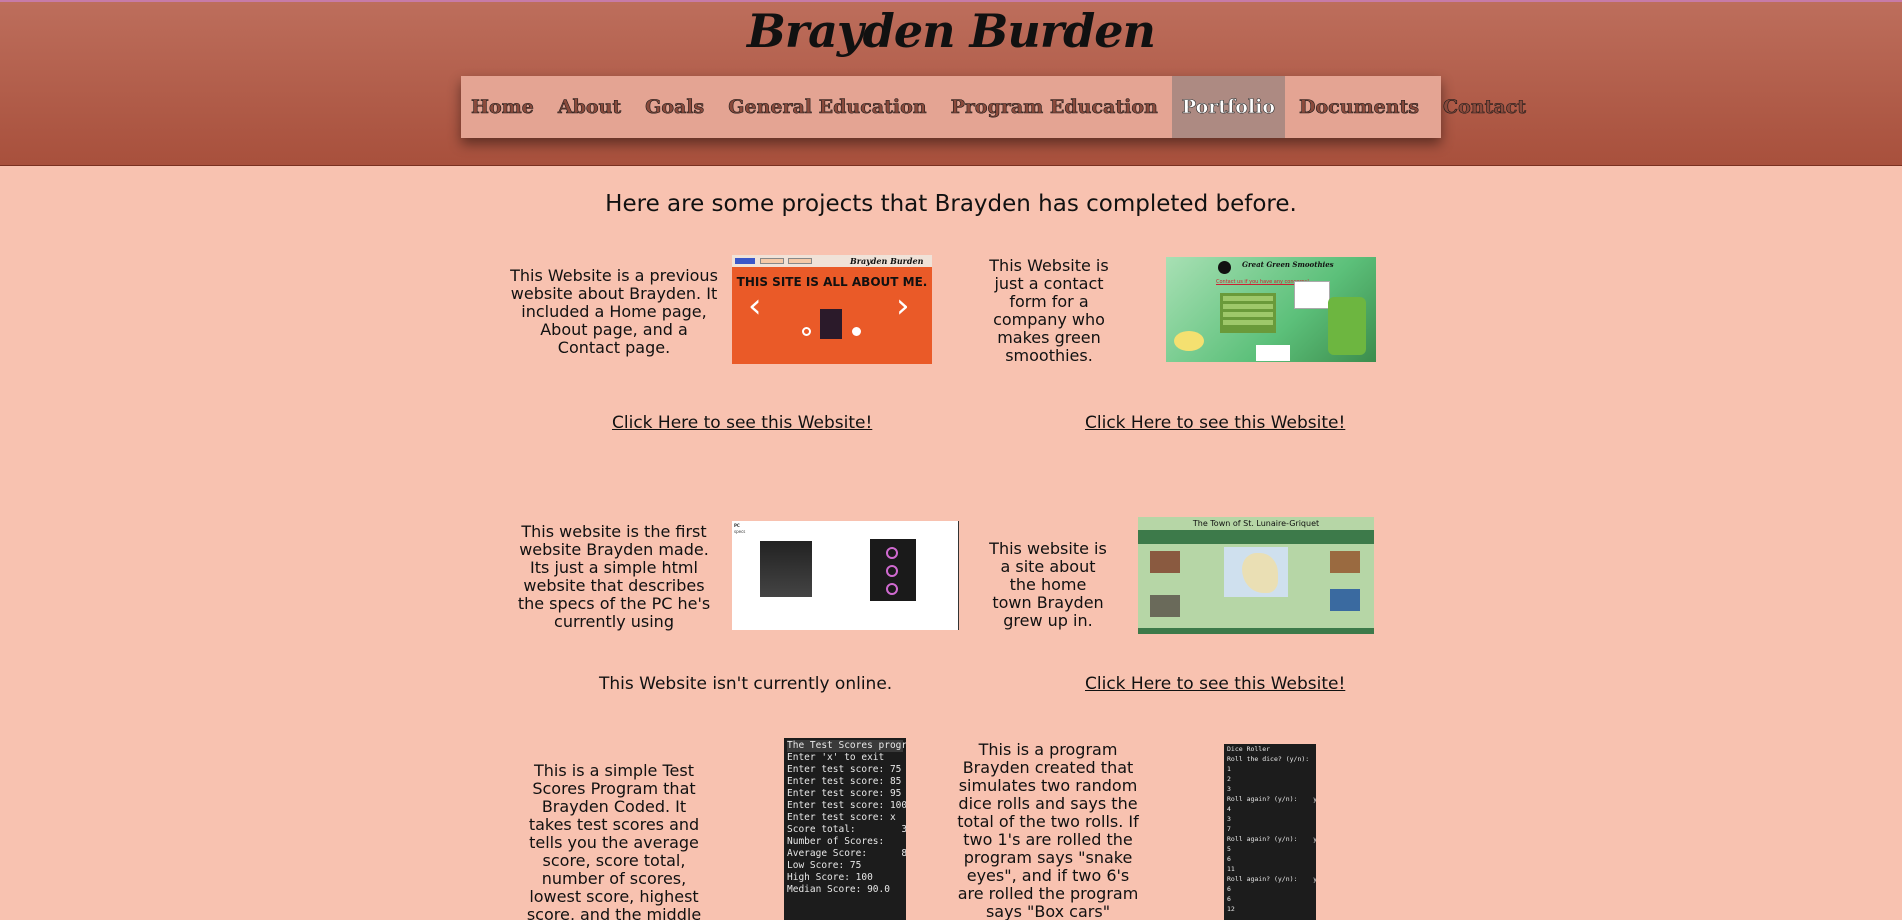 Image resolution: width=1902 pixels, height=920 pixels. I want to click on terminal-line: The Test Scores program, so click(846, 746).